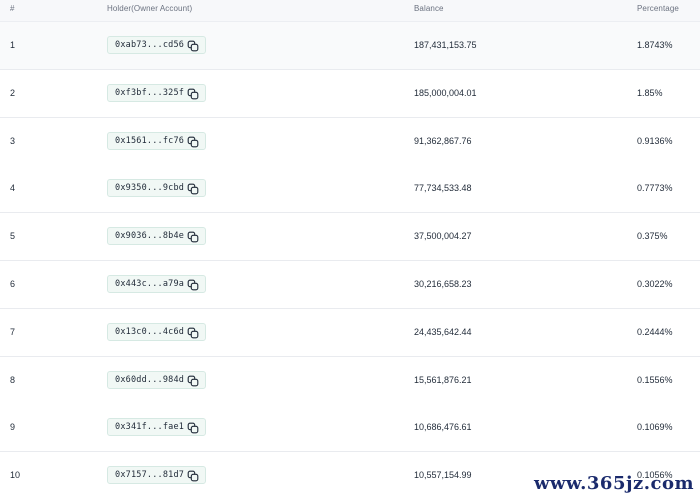 Image resolution: width=700 pixels, height=496 pixels. Describe the element at coordinates (13, 331) in the screenshot. I see `rank-cell: 7` at that location.